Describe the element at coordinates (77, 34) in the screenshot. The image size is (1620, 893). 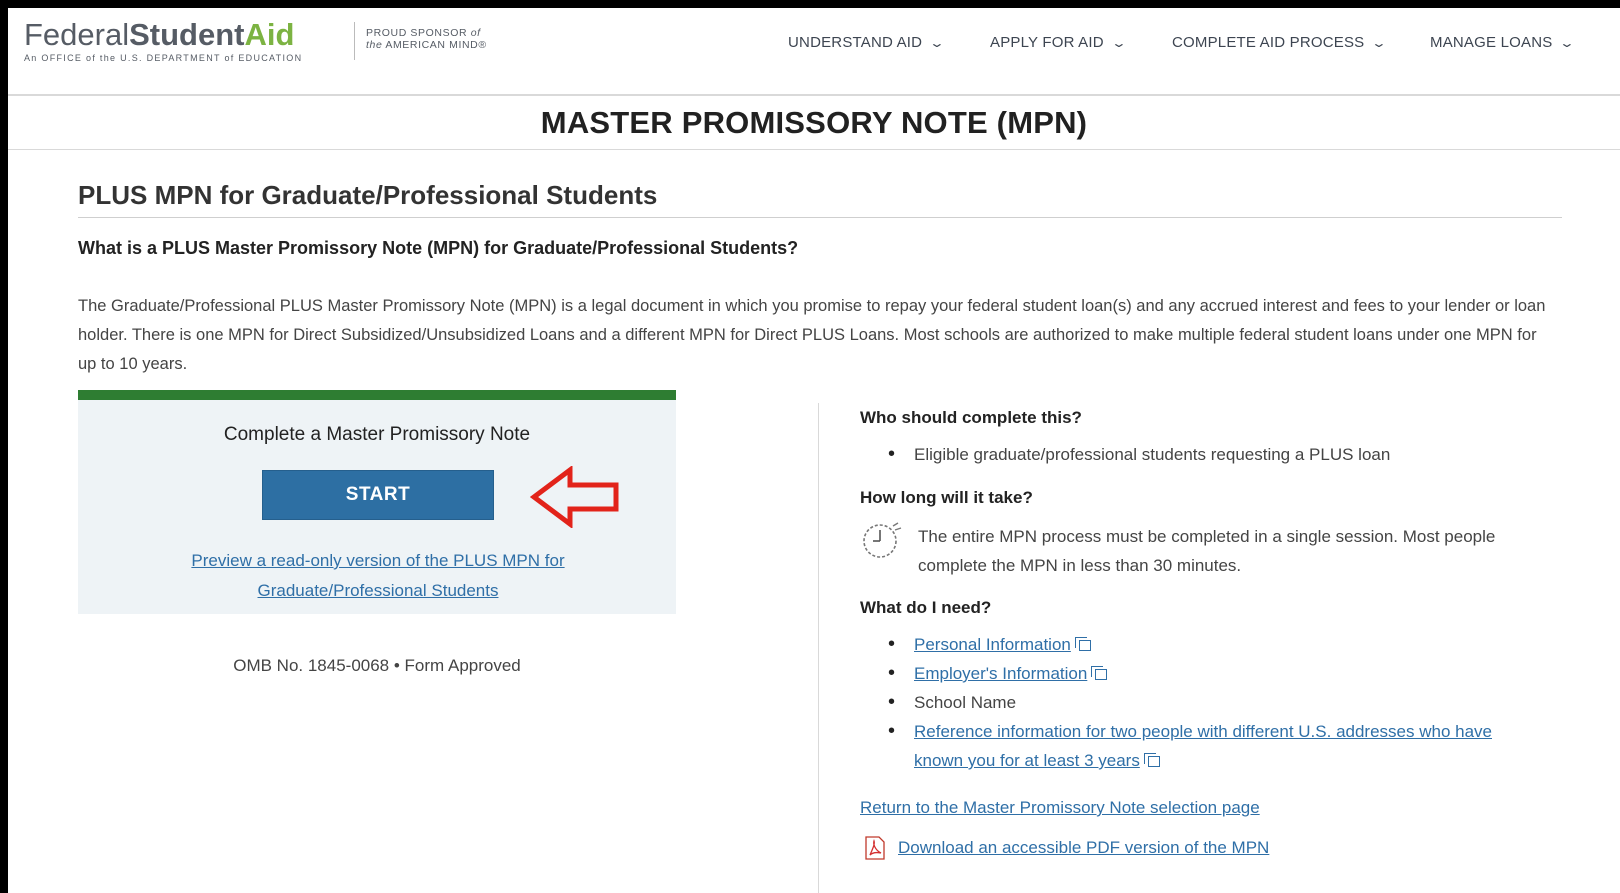
I see `logo-federal: Federal` at that location.